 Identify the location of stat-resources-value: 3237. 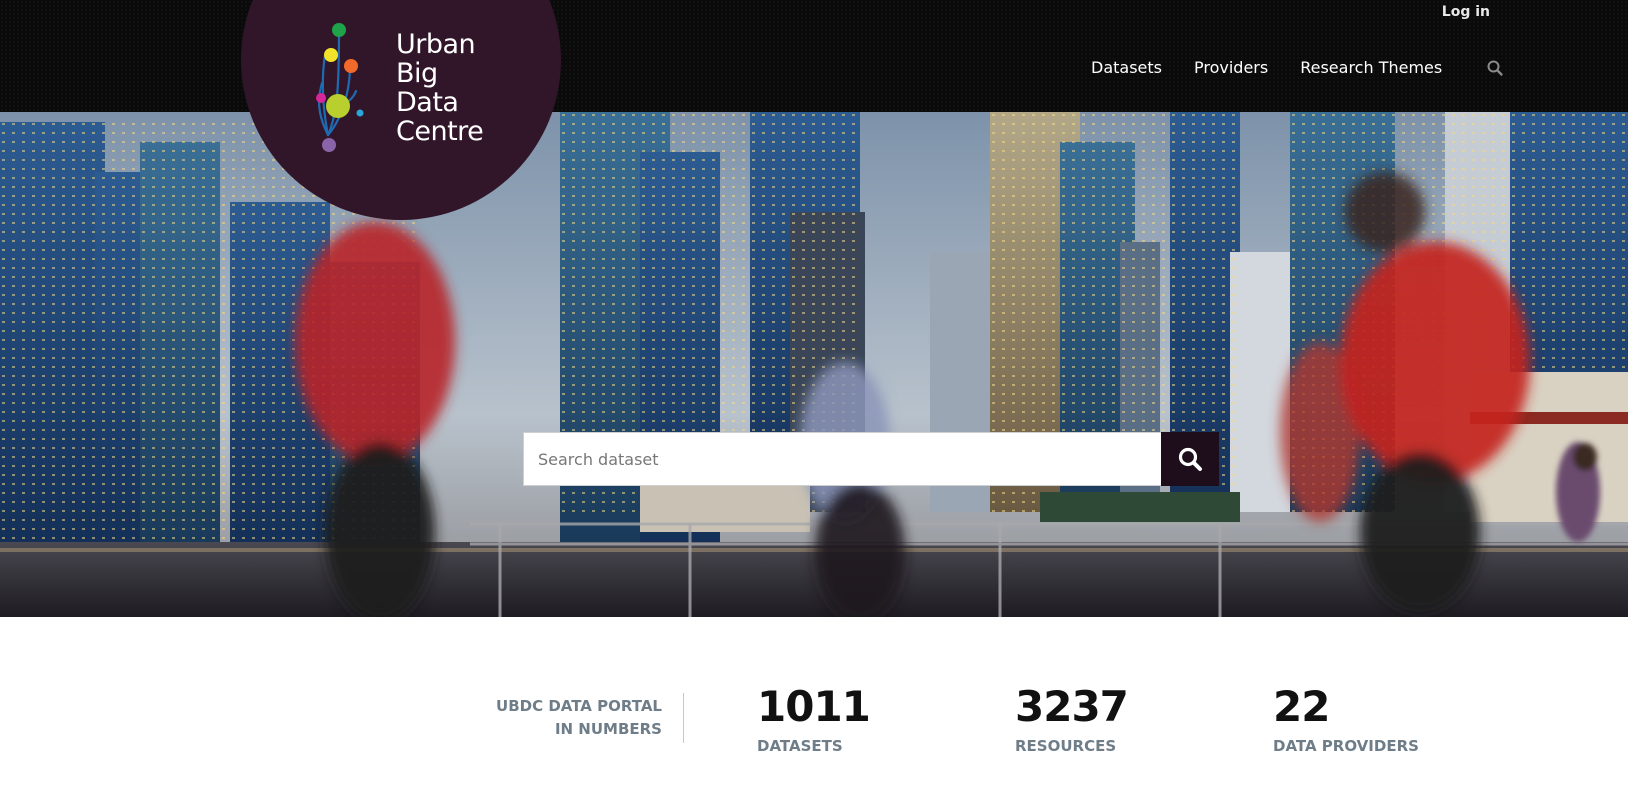
(1072, 706).